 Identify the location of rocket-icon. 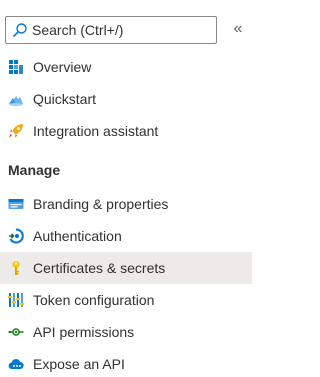
(16, 131).